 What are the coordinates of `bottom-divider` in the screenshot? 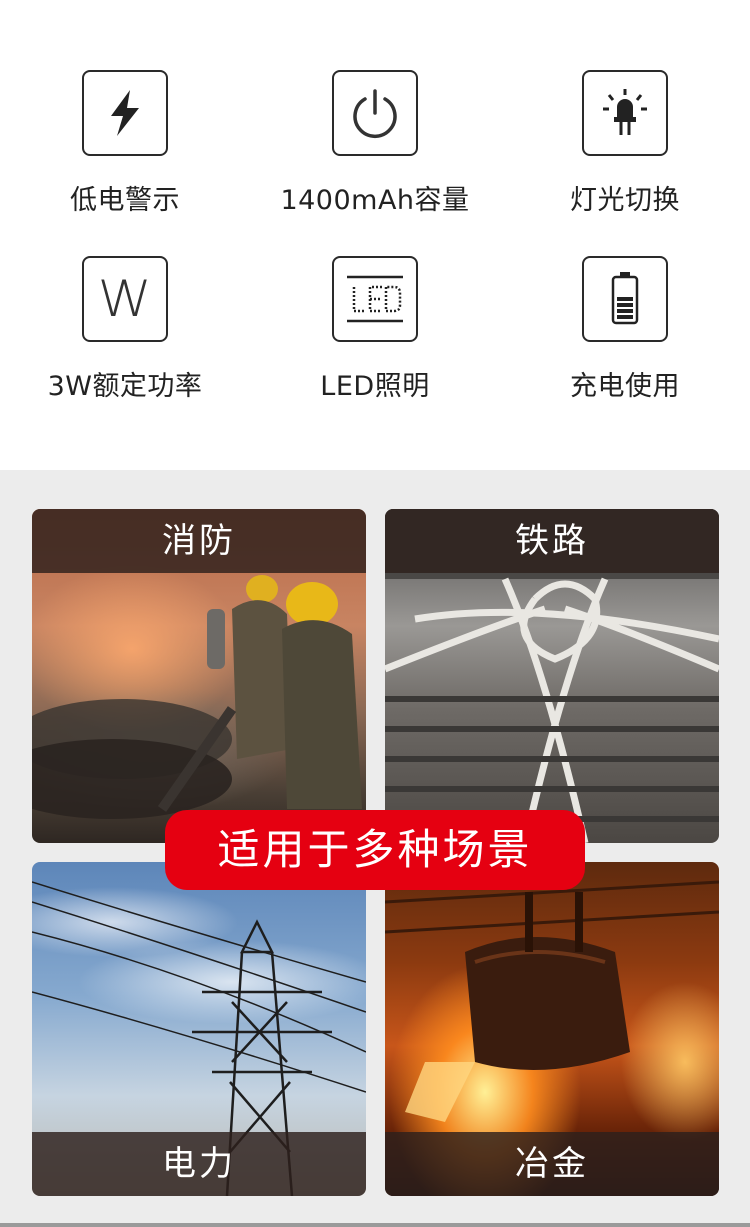 It's located at (375, 1225).